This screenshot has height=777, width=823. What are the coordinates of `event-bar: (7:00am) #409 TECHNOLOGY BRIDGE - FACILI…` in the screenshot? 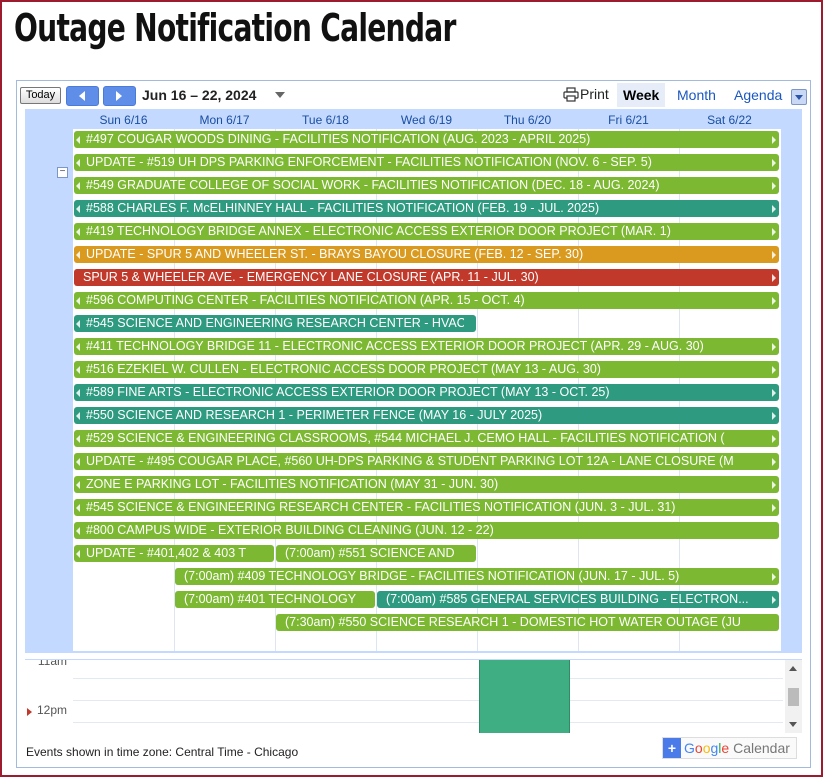 It's located at (477, 576).